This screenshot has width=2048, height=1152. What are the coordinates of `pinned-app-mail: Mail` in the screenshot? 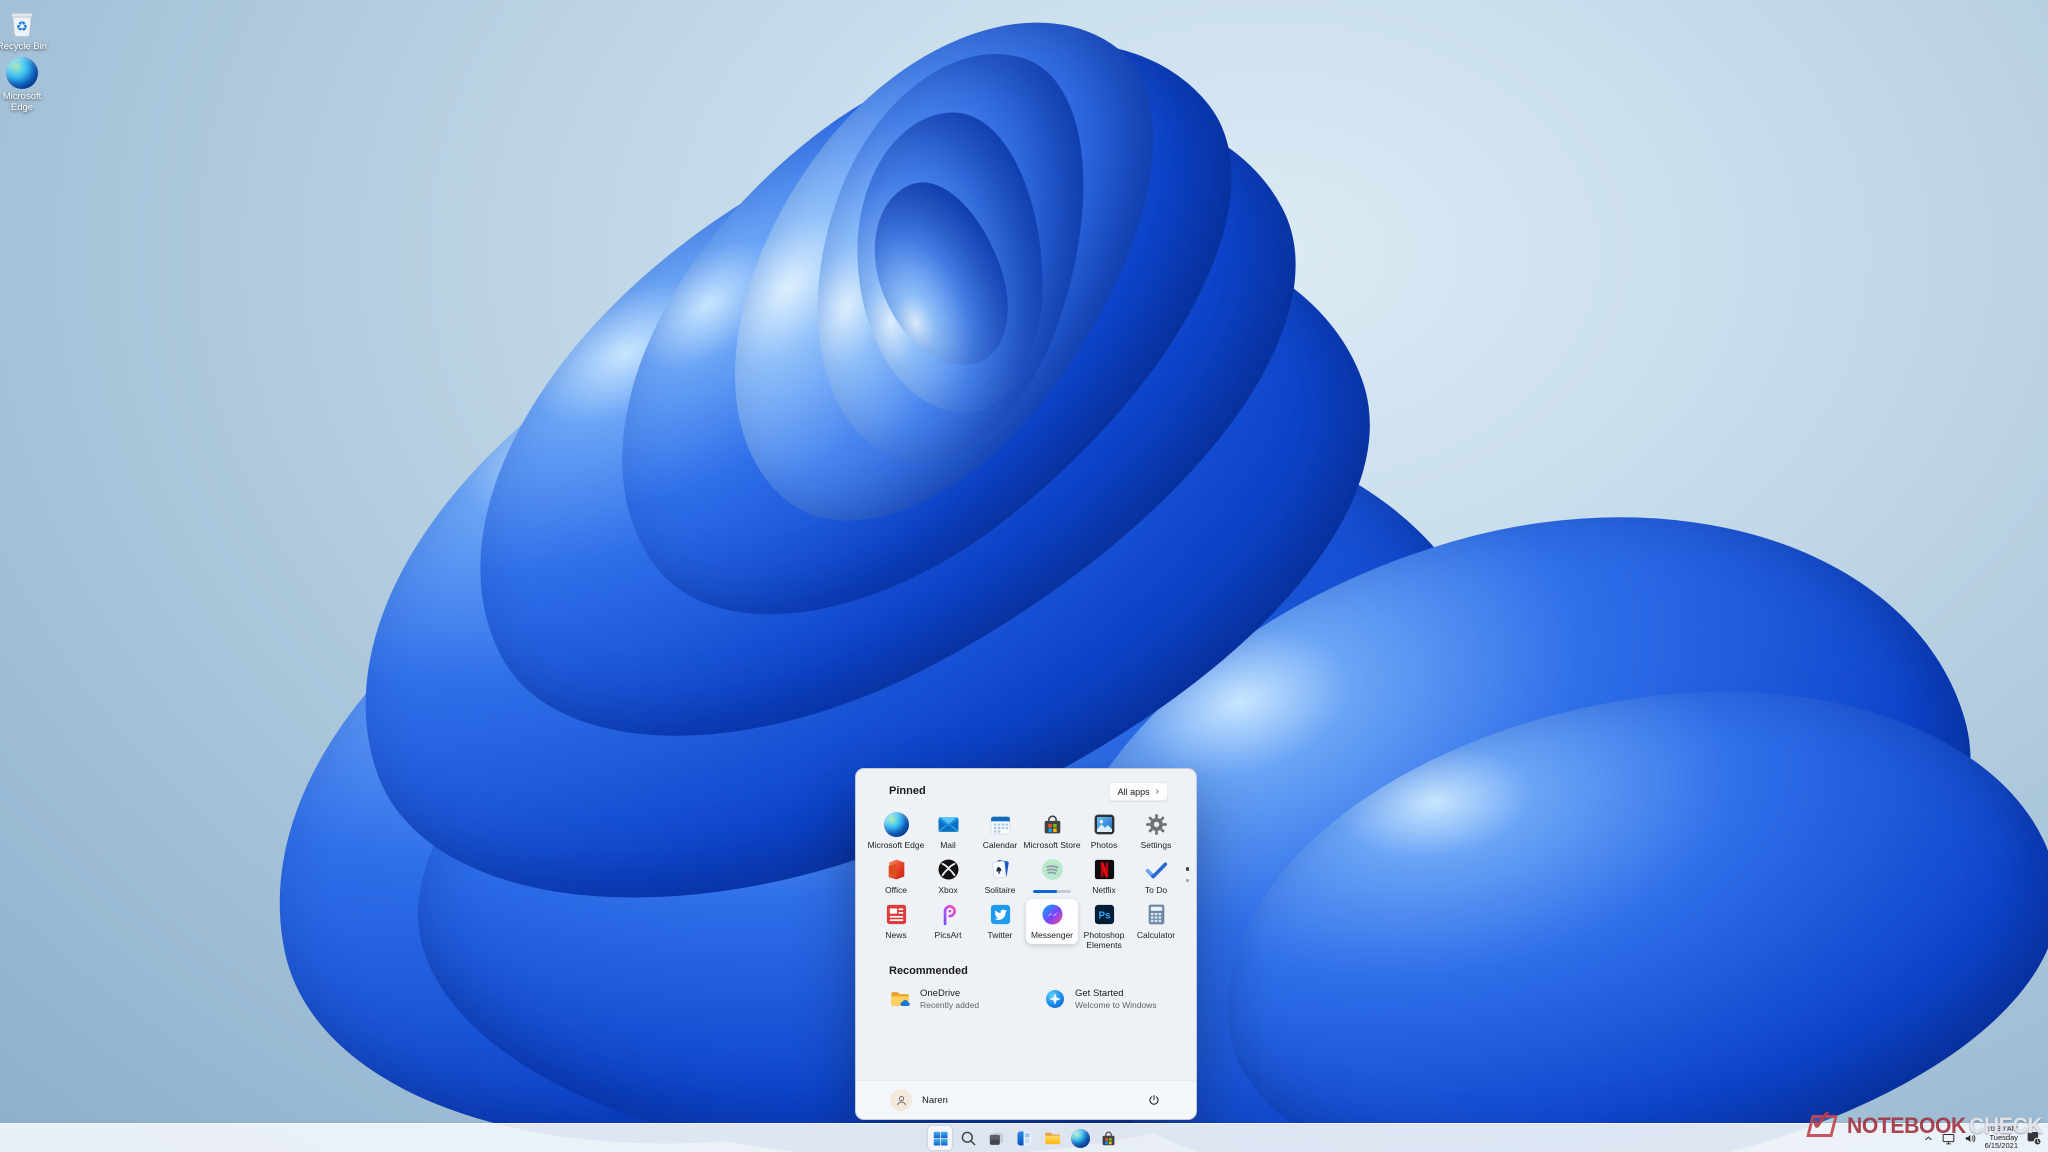 It's located at (948, 831).